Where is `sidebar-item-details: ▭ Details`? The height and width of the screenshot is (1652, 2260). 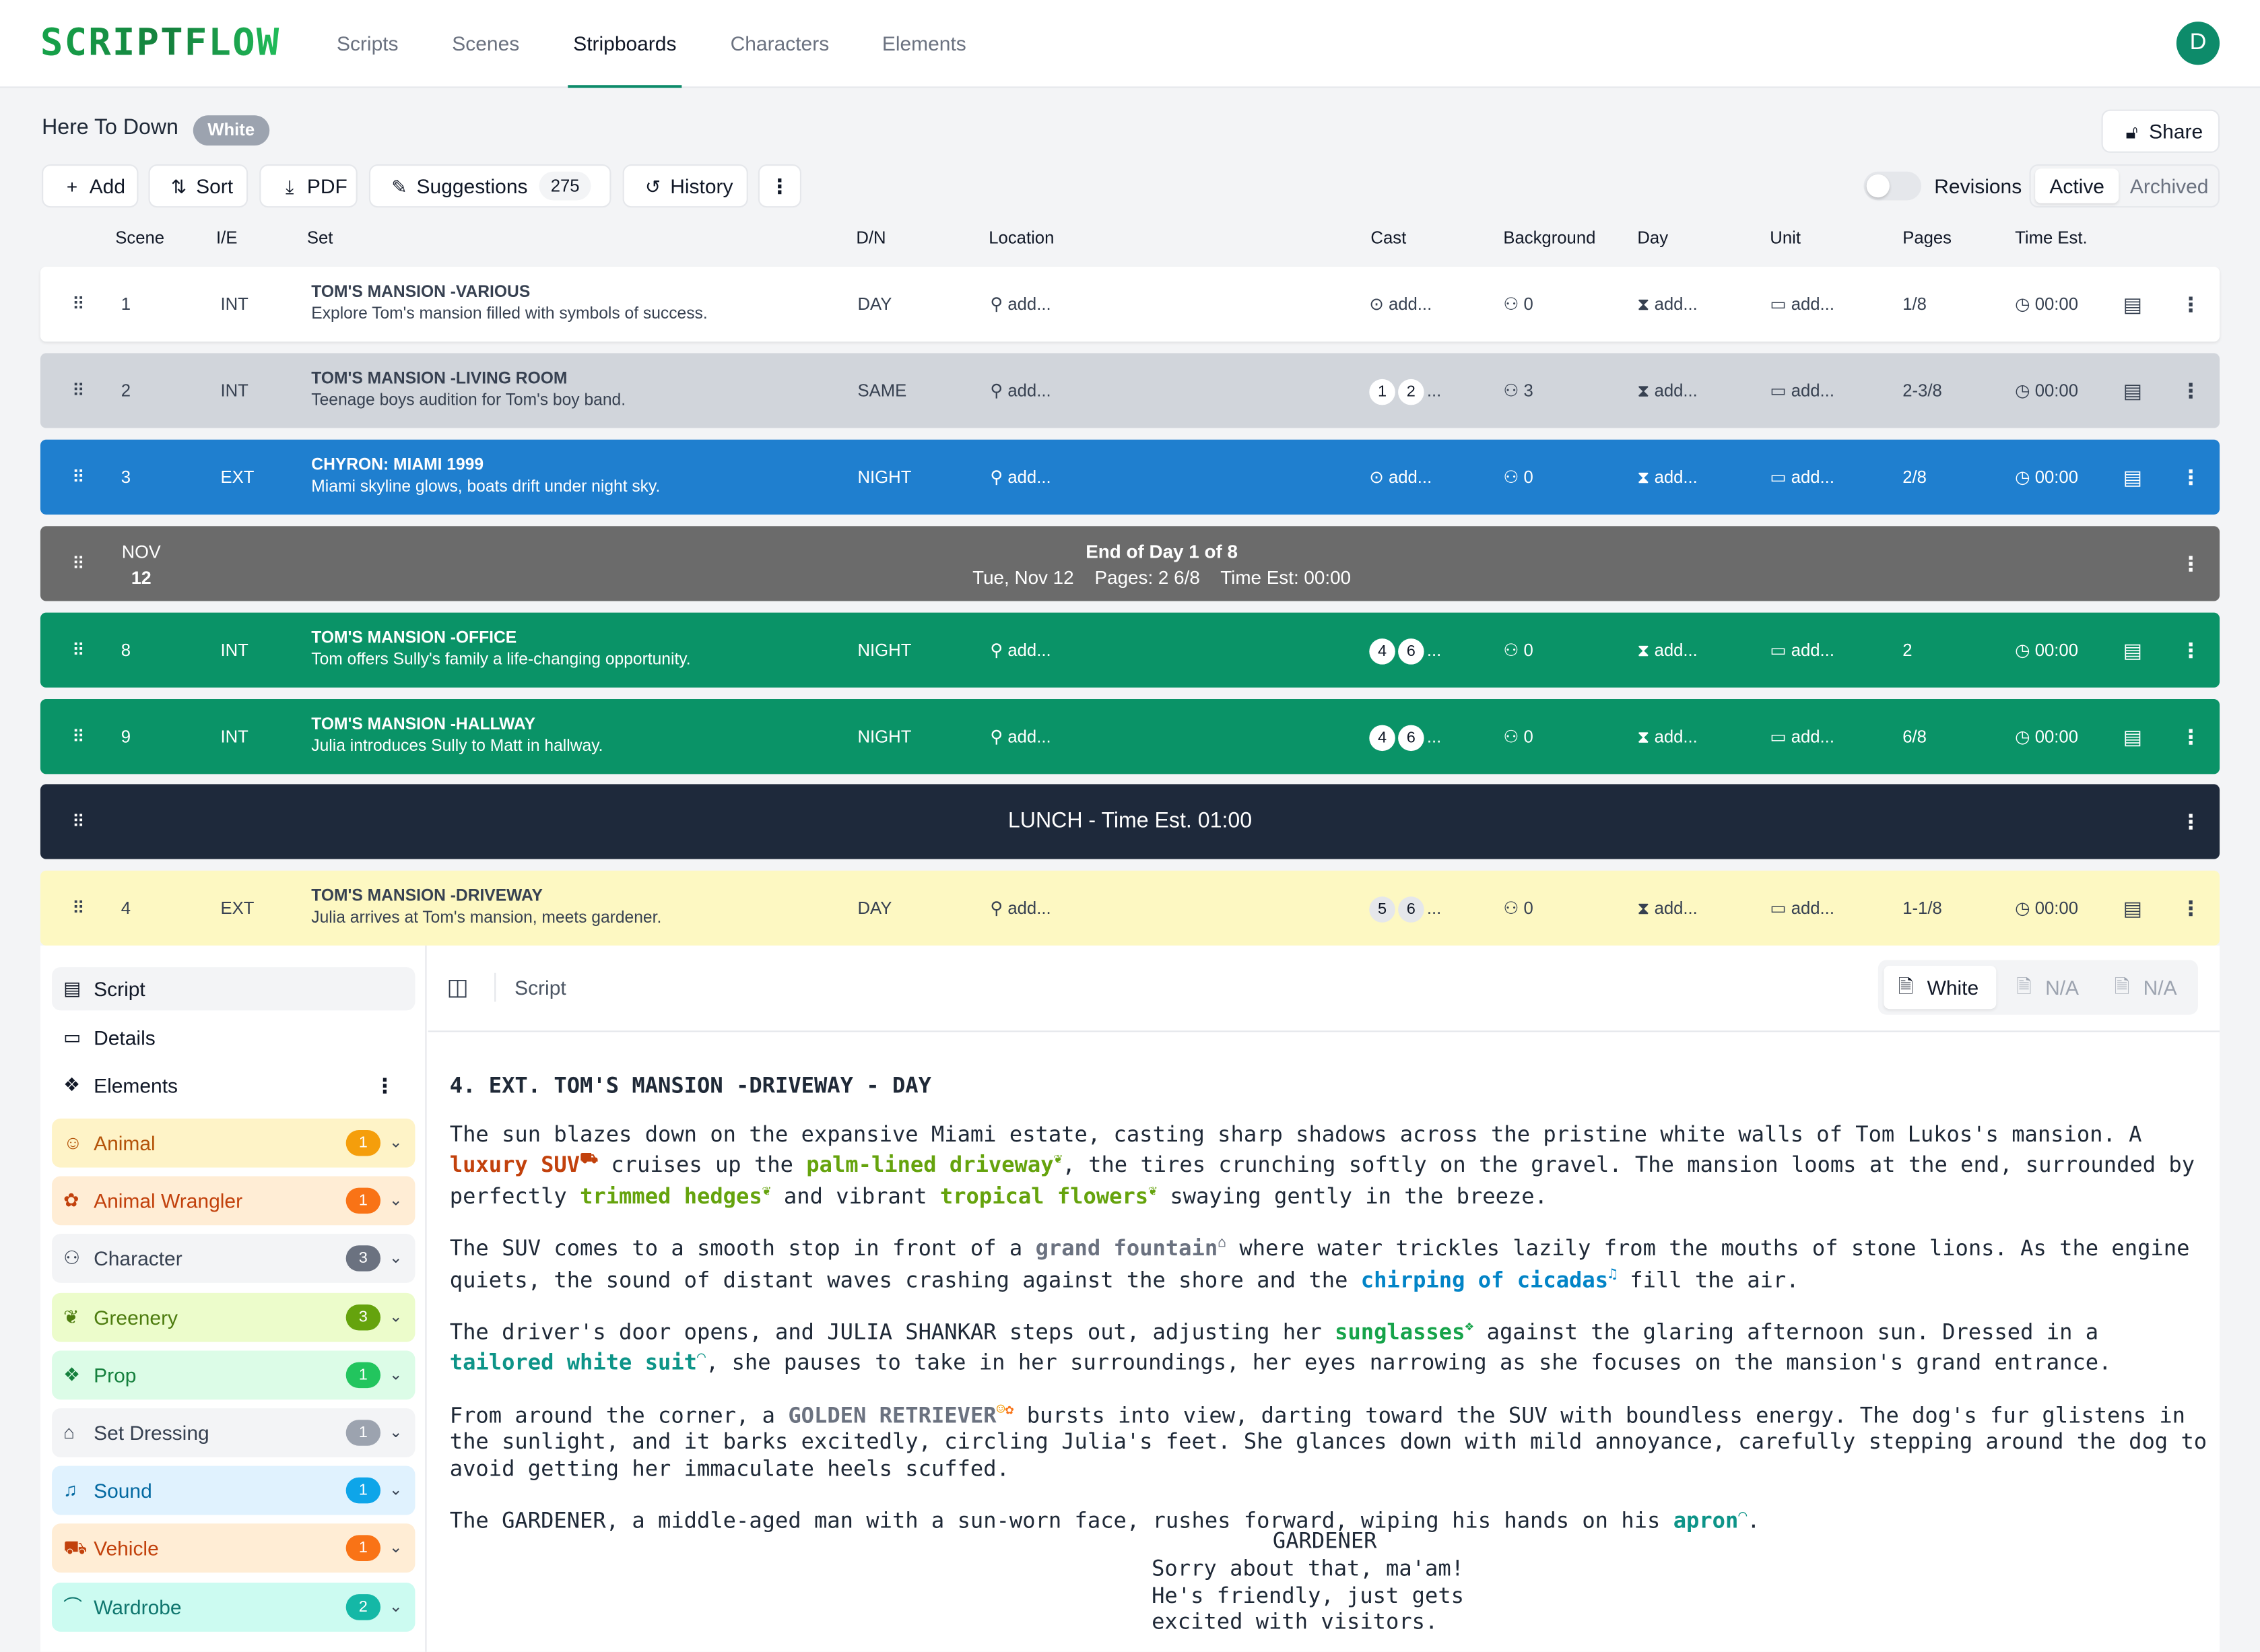 sidebar-item-details: ▭ Details is located at coordinates (233, 1037).